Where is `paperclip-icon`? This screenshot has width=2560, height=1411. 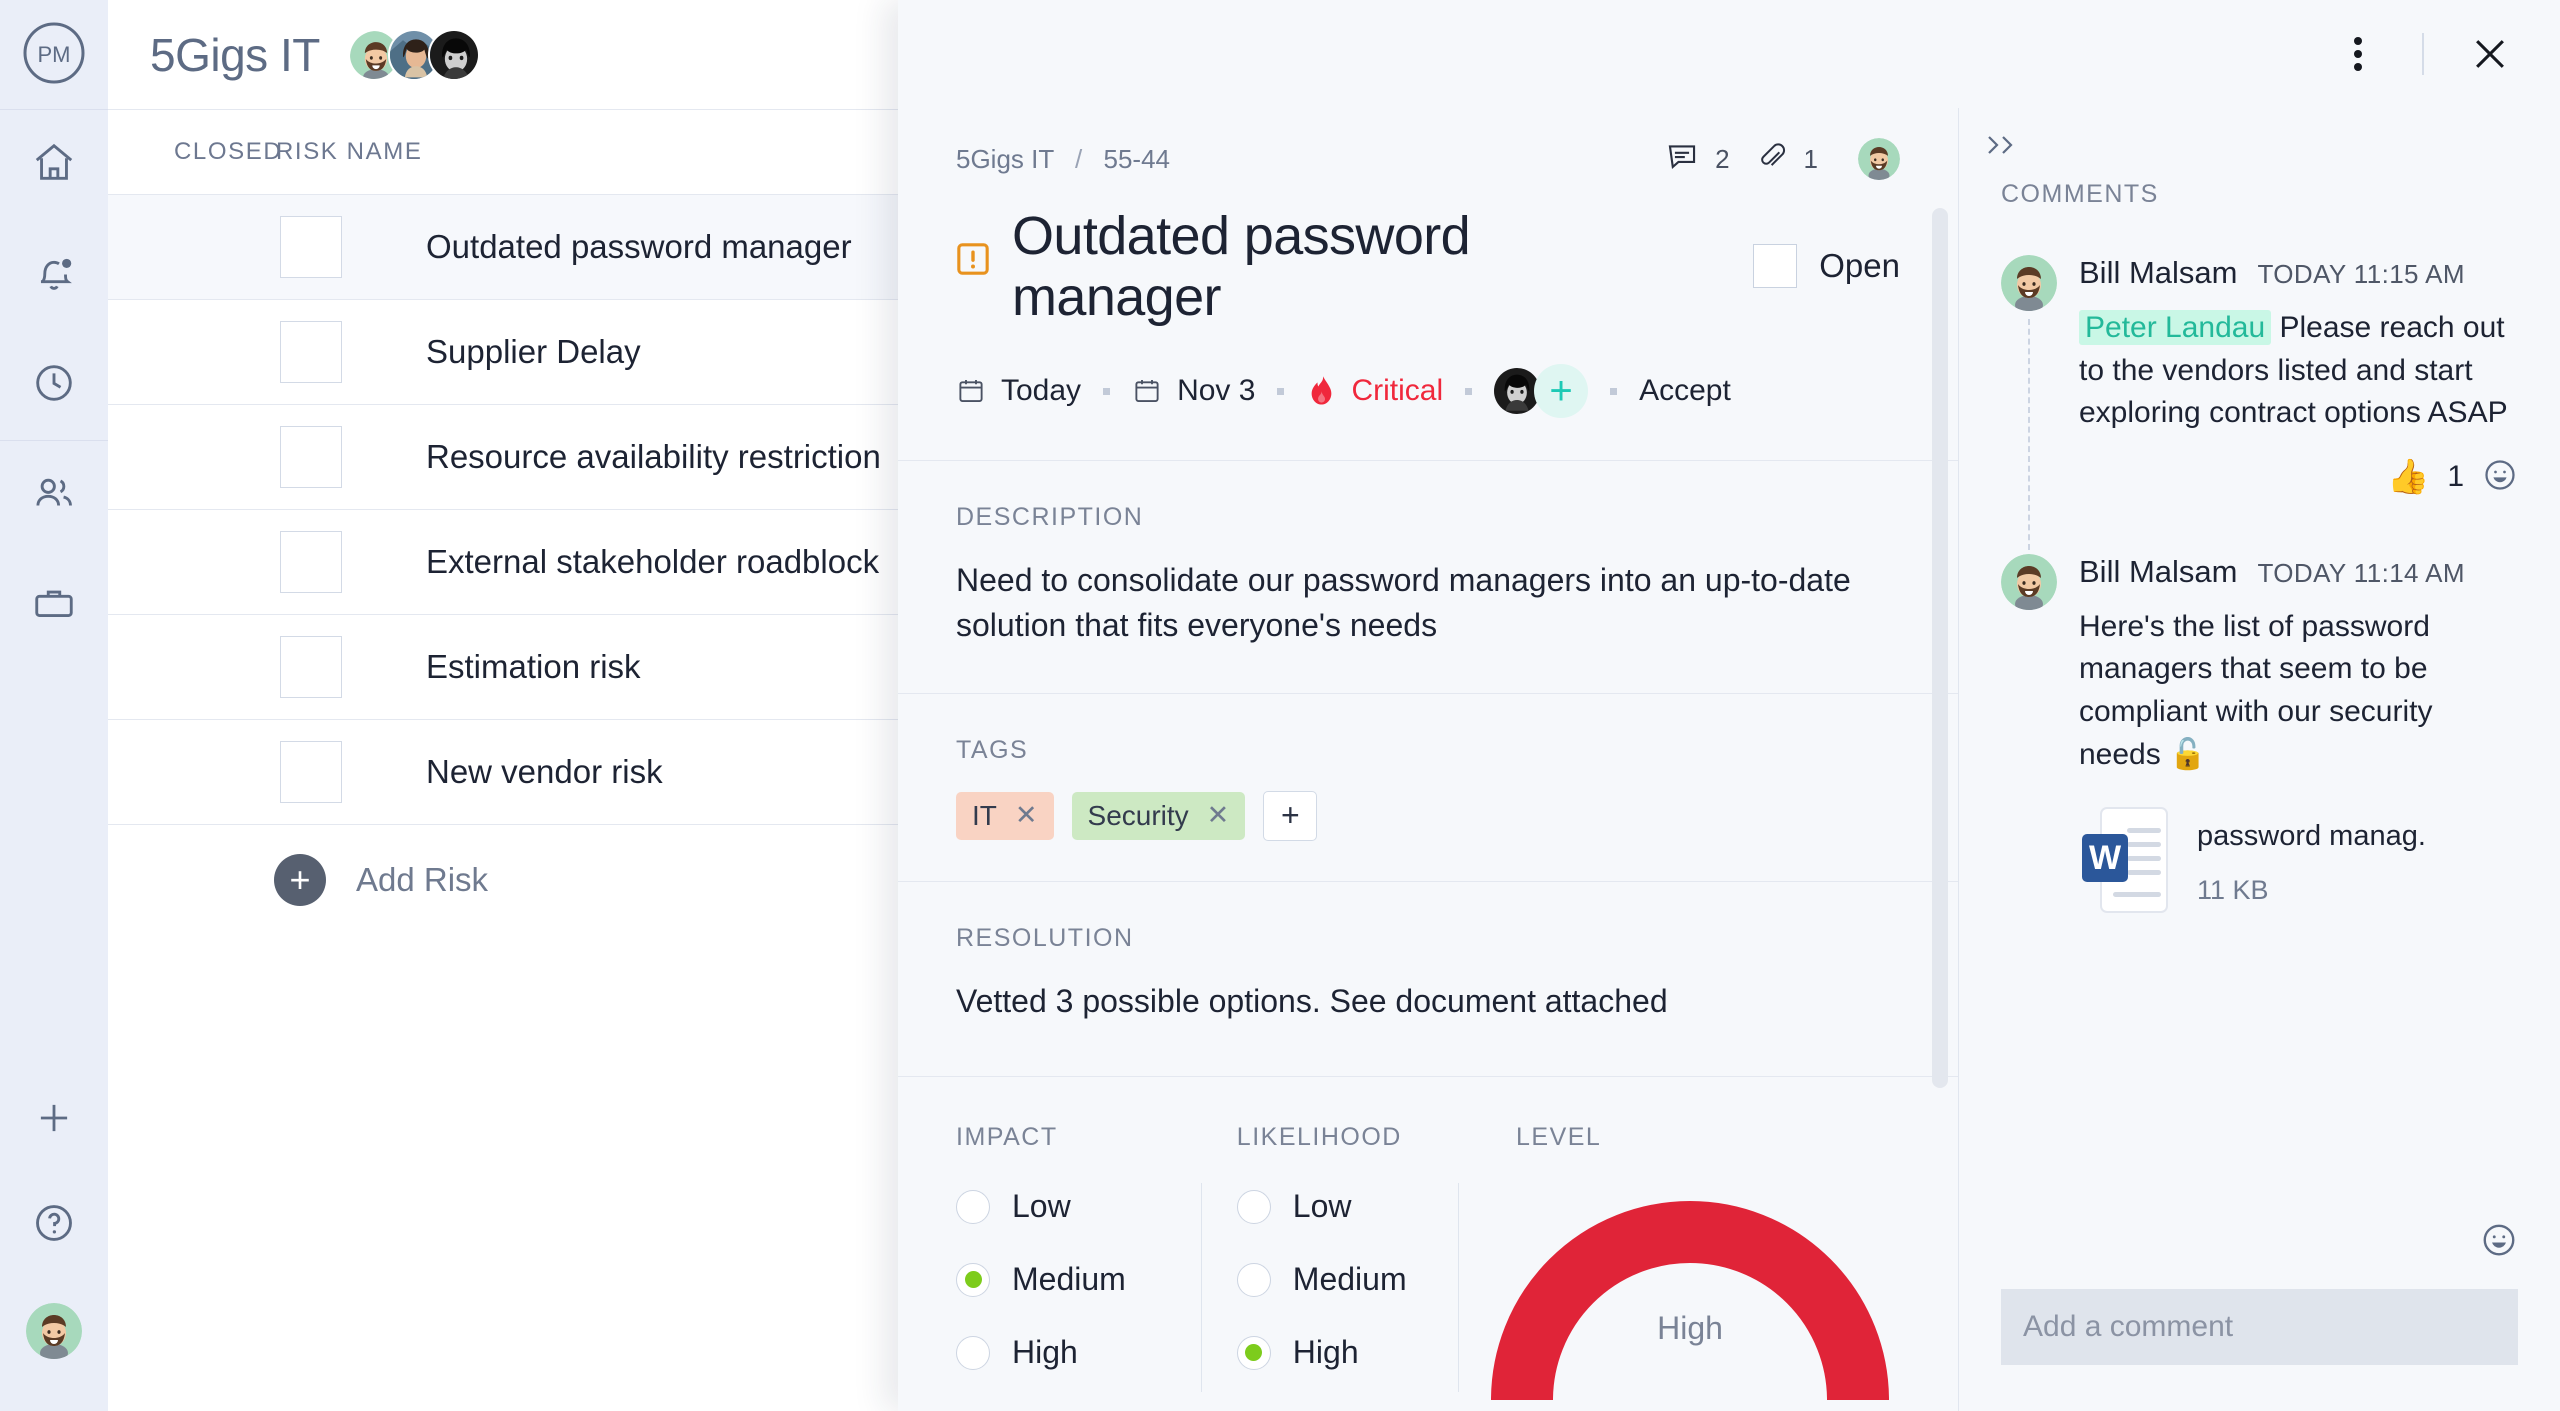
paperclip-icon is located at coordinates (1772, 159).